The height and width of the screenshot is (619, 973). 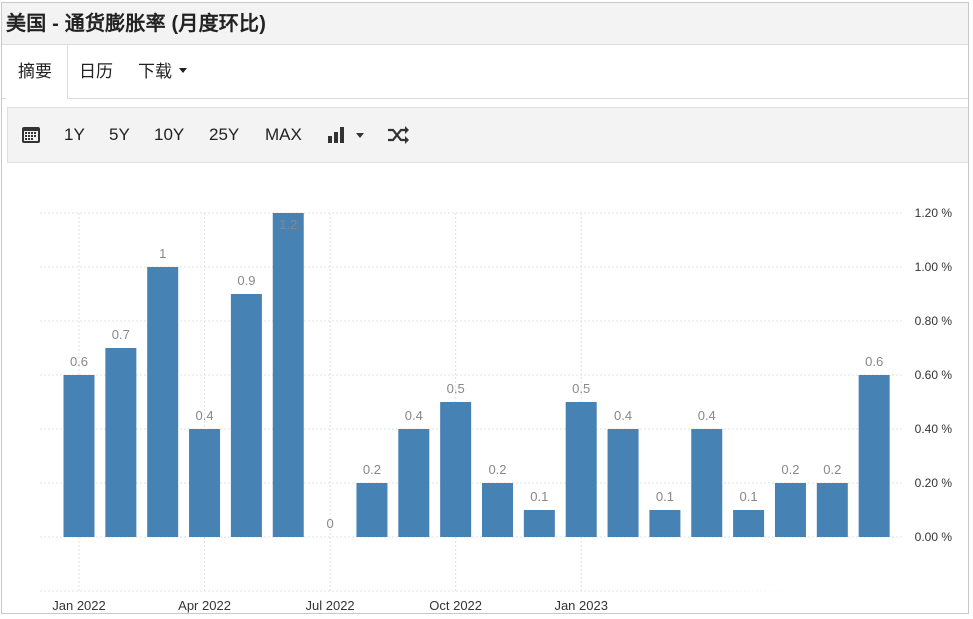 I want to click on chart-type-button, so click(x=347, y=135).